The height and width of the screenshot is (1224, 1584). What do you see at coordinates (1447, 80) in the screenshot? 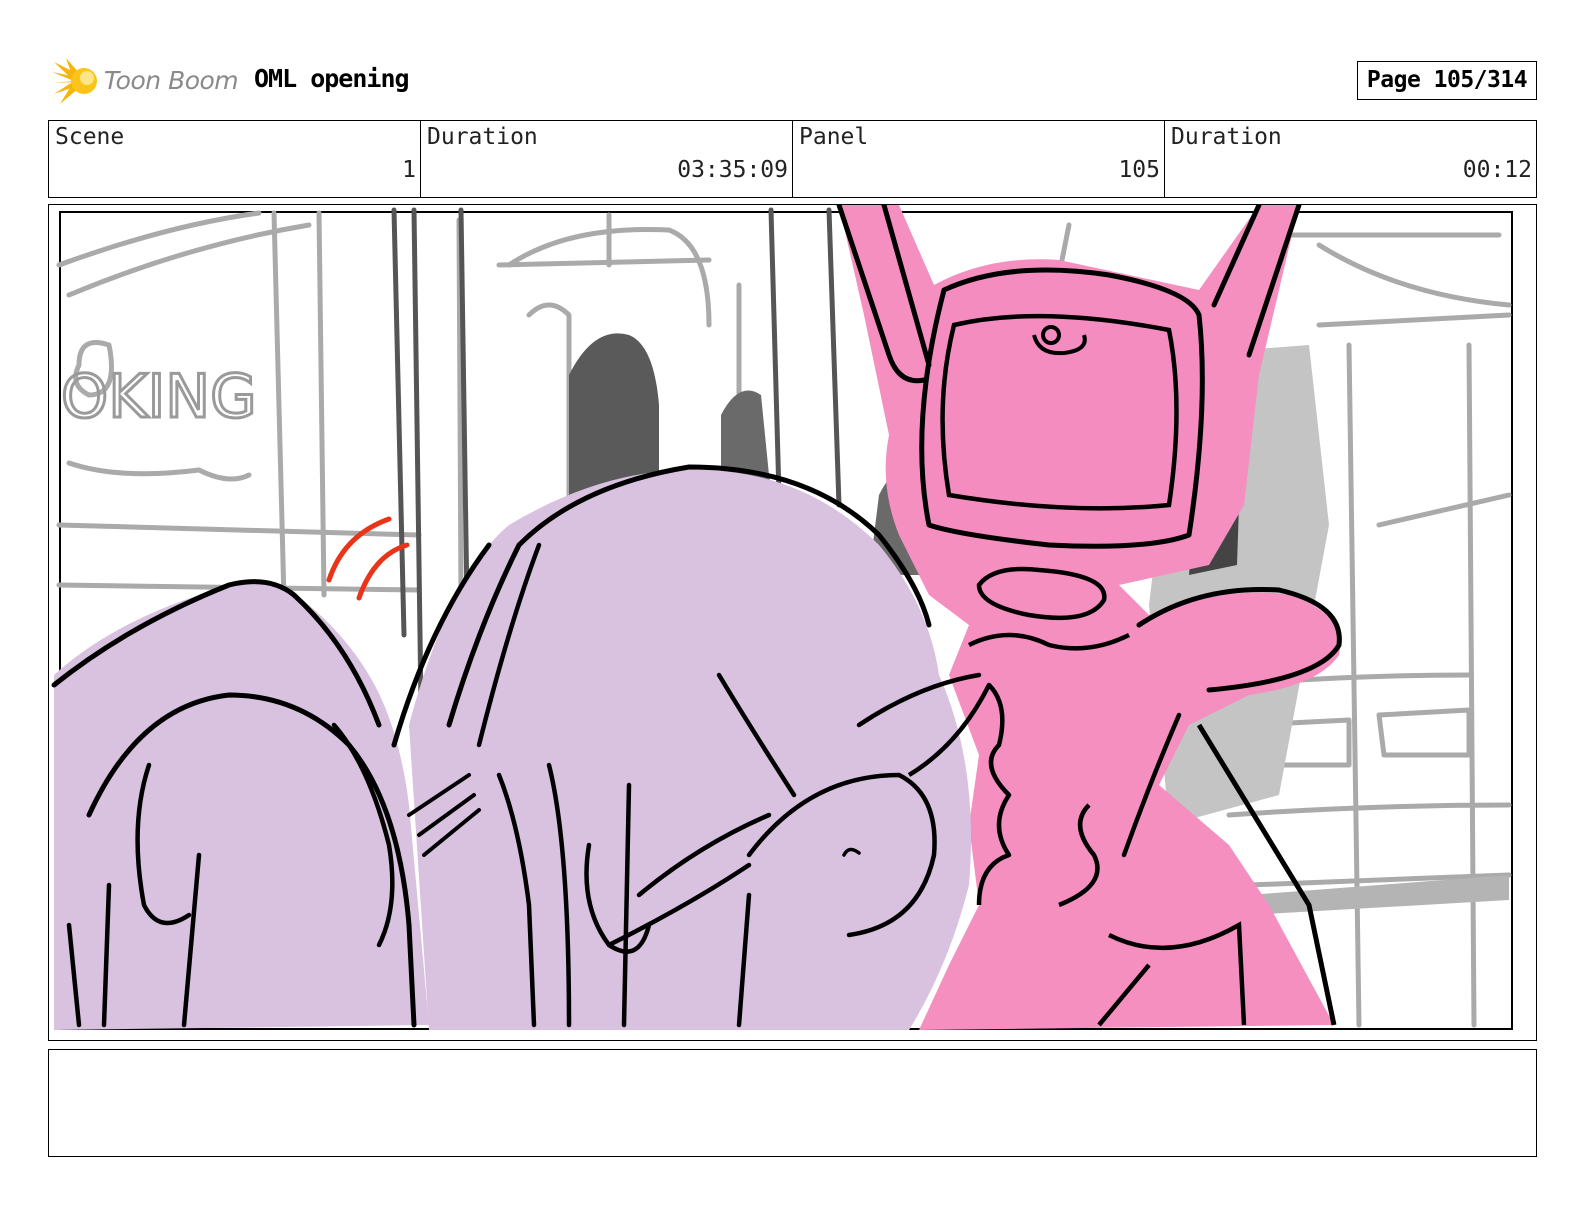
I see `page-indicator: Page 105/314` at bounding box center [1447, 80].